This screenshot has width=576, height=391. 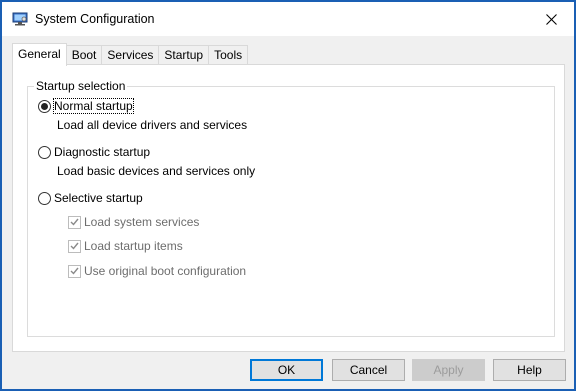 I want to click on load-system-services-option: Load system services, so click(x=133, y=222).